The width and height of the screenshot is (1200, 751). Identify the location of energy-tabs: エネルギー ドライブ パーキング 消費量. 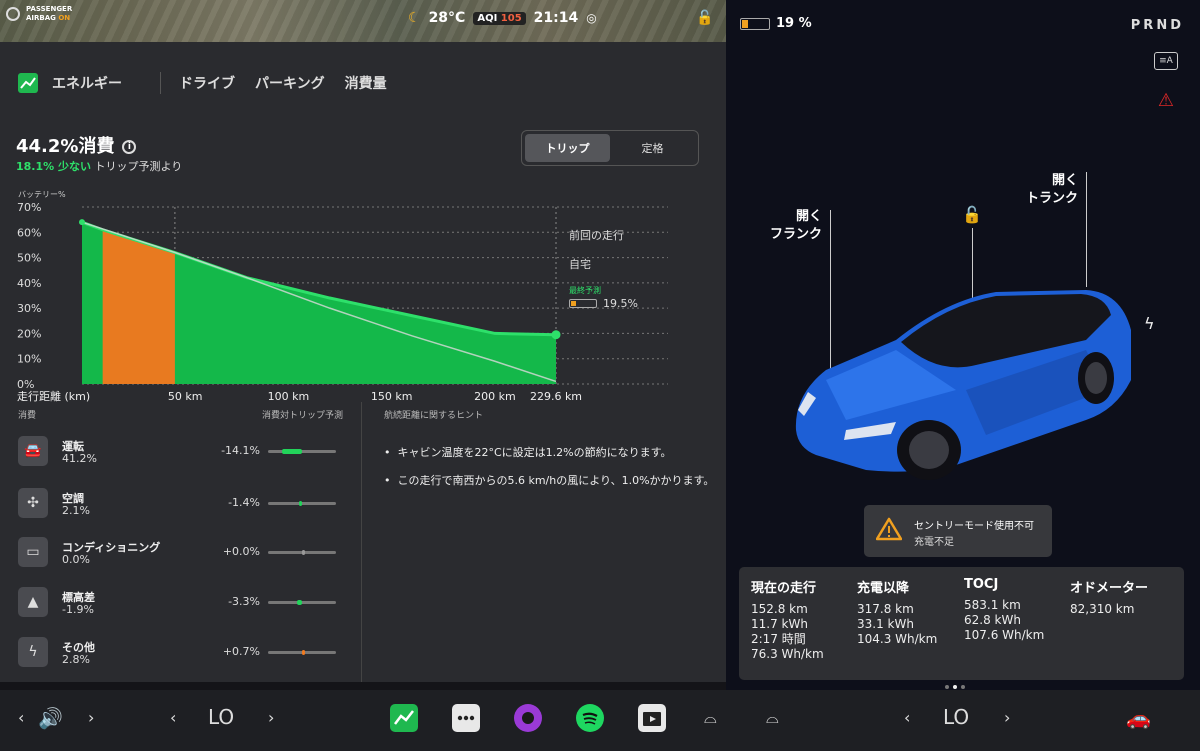
(212, 83).